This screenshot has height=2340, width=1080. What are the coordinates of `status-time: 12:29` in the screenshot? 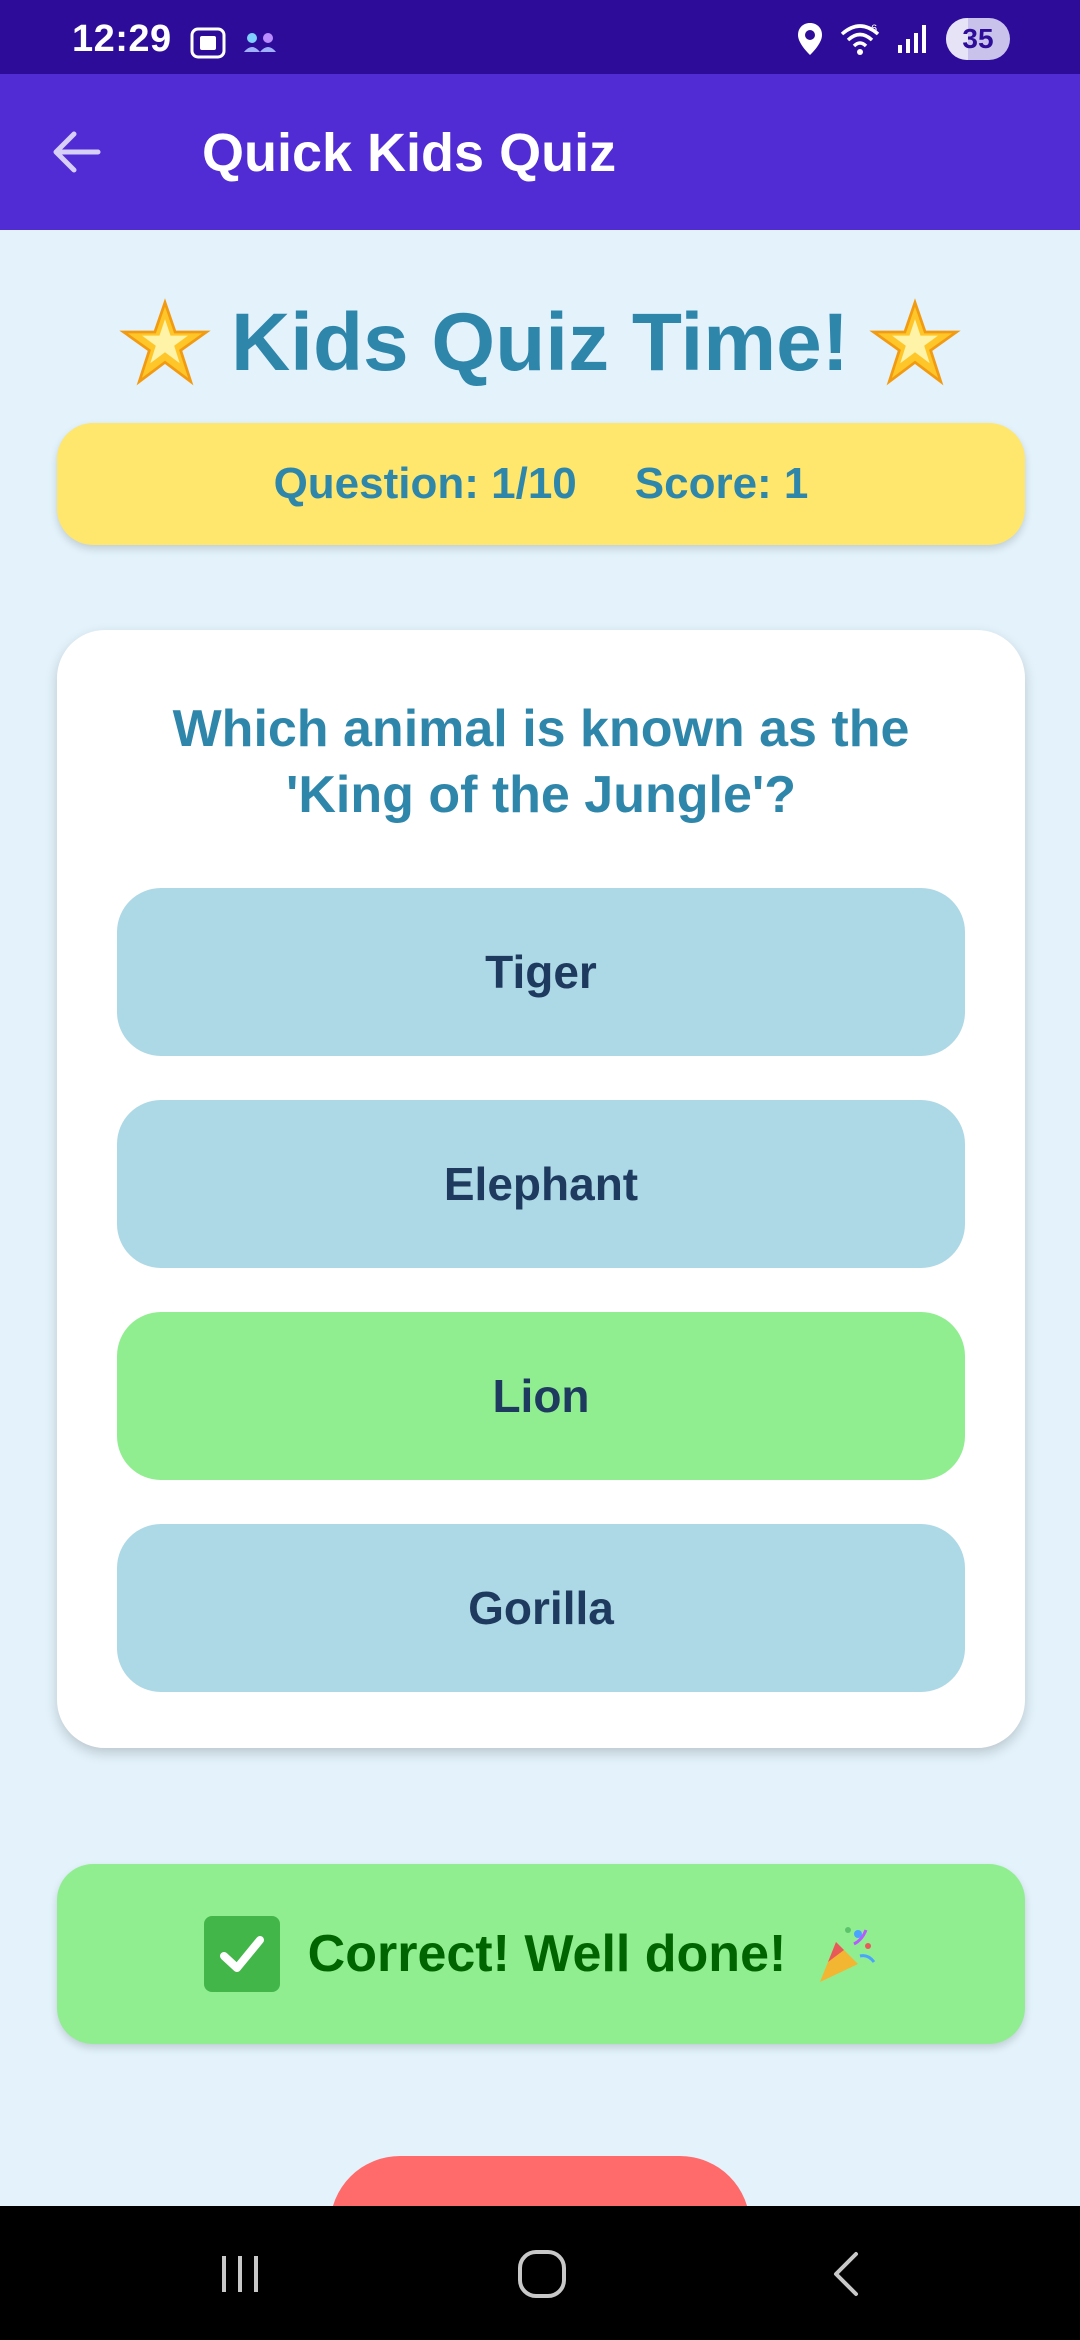 It's located at (122, 39).